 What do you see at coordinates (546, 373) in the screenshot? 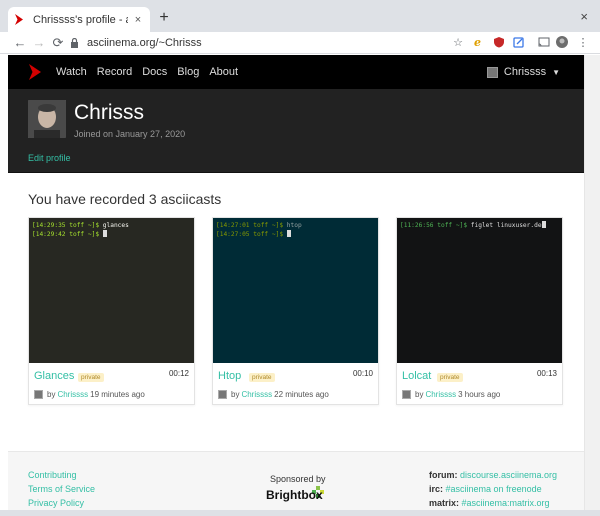
I see `cast-duration: 00:13` at bounding box center [546, 373].